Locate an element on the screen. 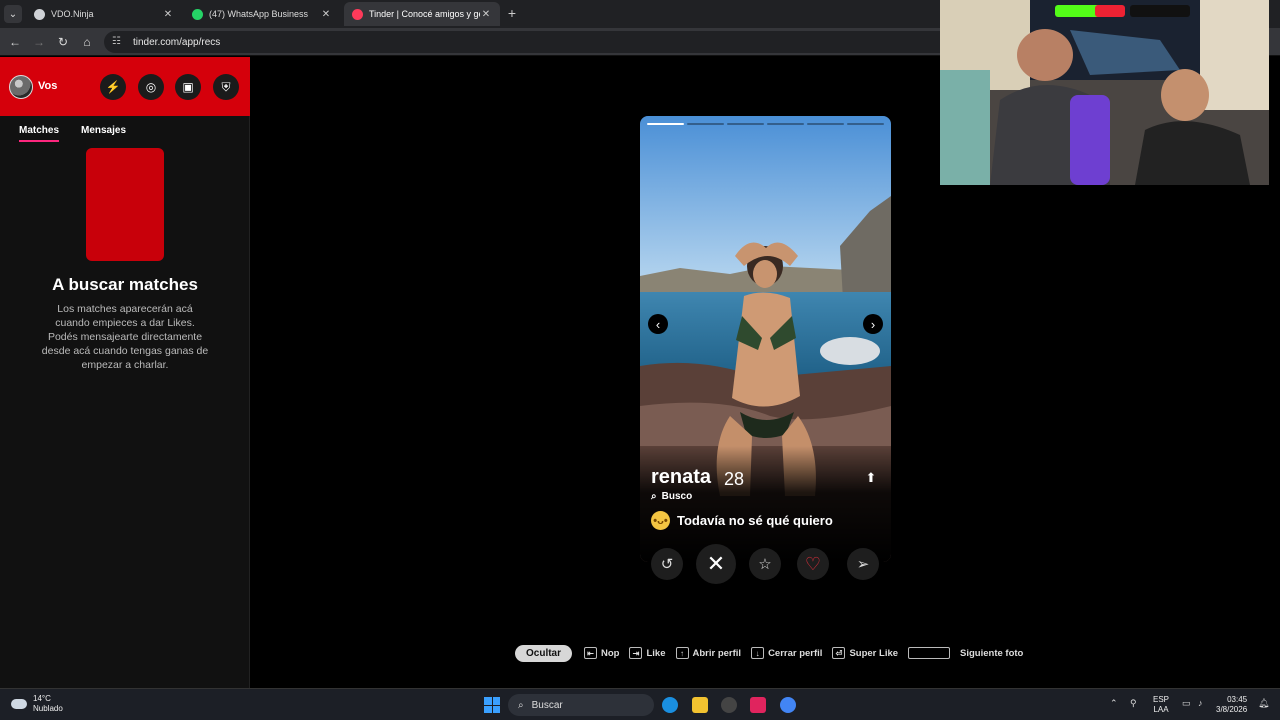  webcam-feed is located at coordinates (1104, 92).